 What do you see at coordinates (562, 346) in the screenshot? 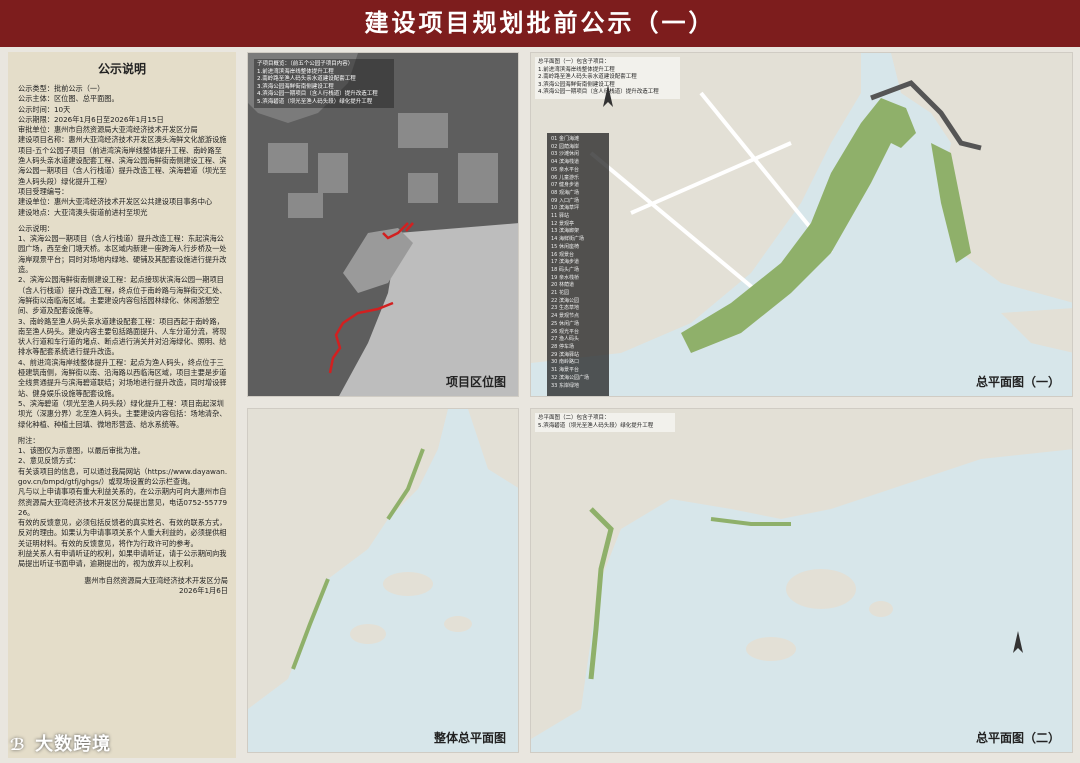
I see `poi-item: 28 停车场` at bounding box center [562, 346].